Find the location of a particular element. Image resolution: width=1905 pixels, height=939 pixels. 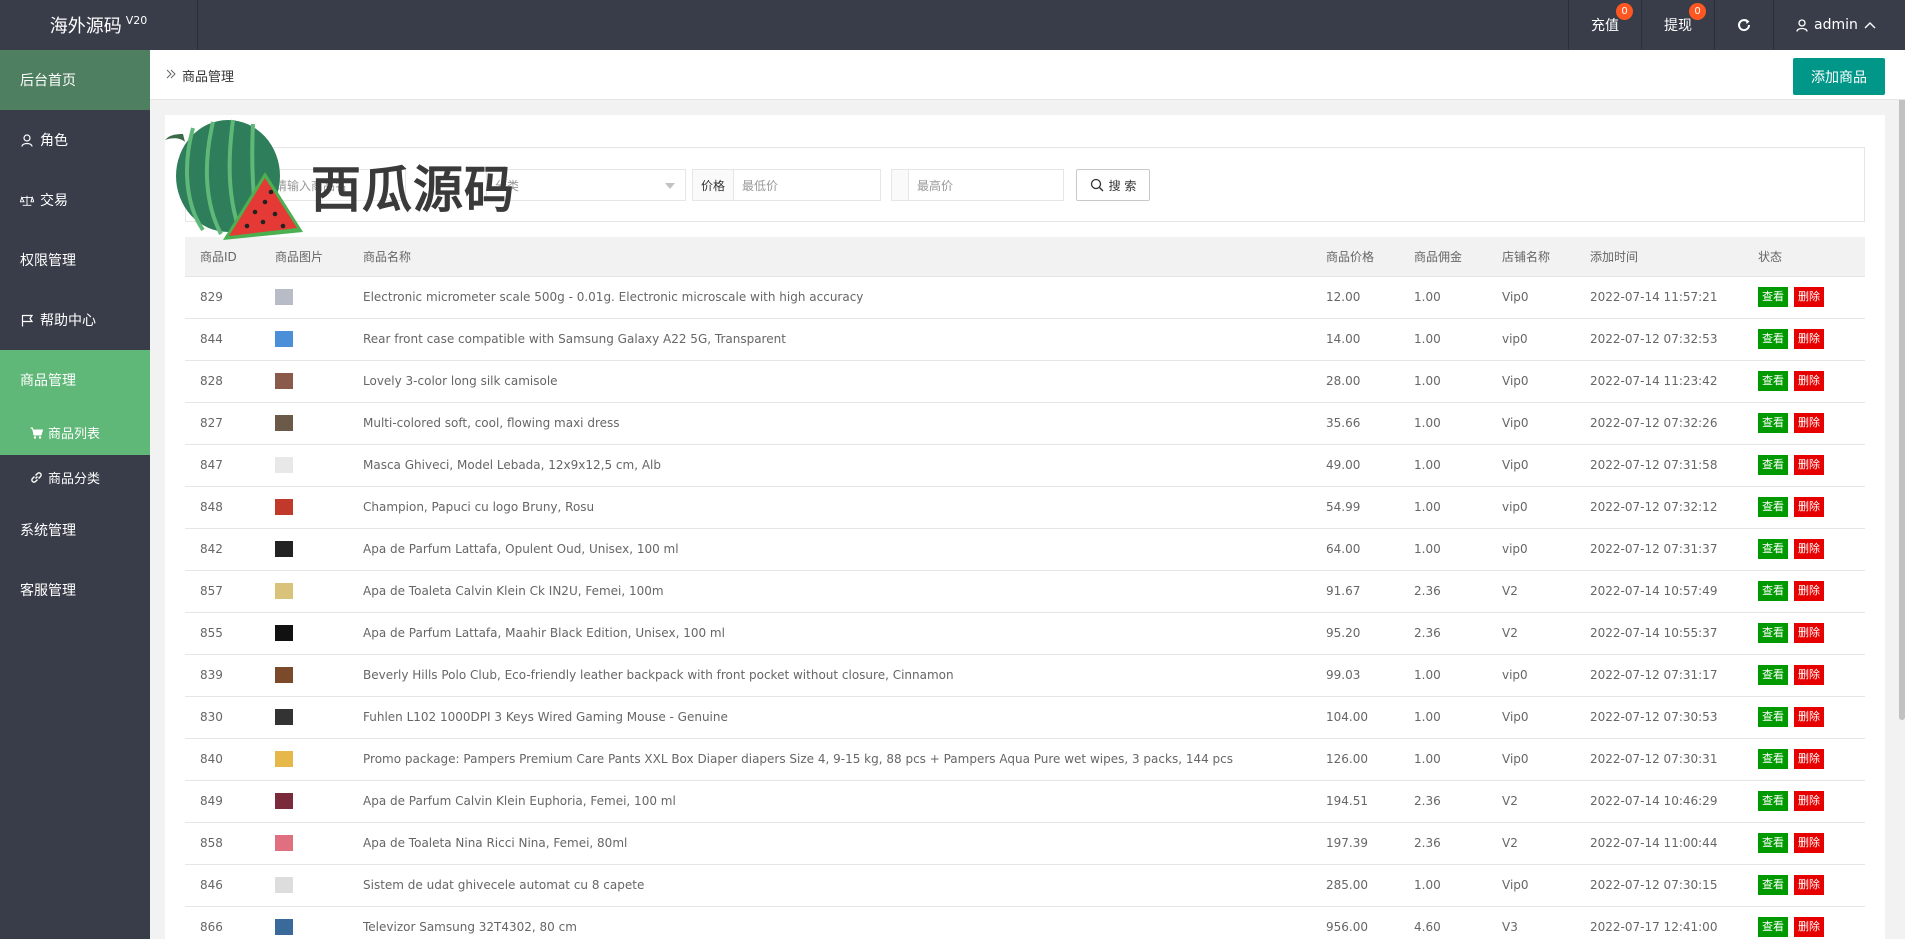

sidebar-item-system: 系统管理 is located at coordinates (75, 530).